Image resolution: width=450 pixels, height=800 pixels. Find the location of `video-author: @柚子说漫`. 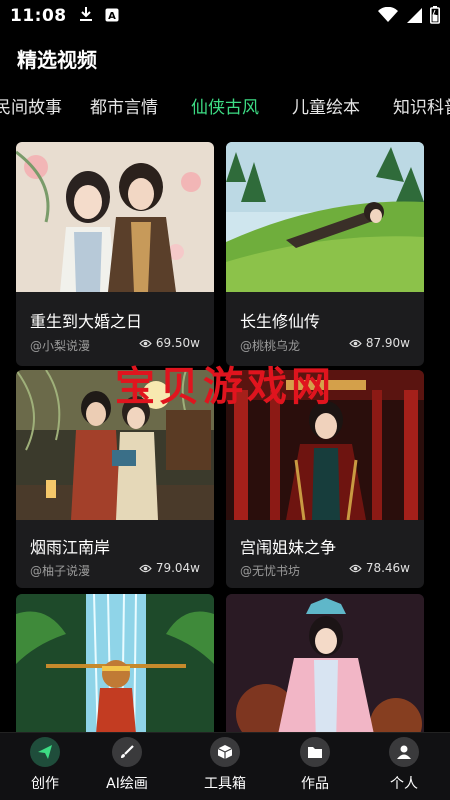

video-author: @柚子说漫 is located at coordinates (60, 571).